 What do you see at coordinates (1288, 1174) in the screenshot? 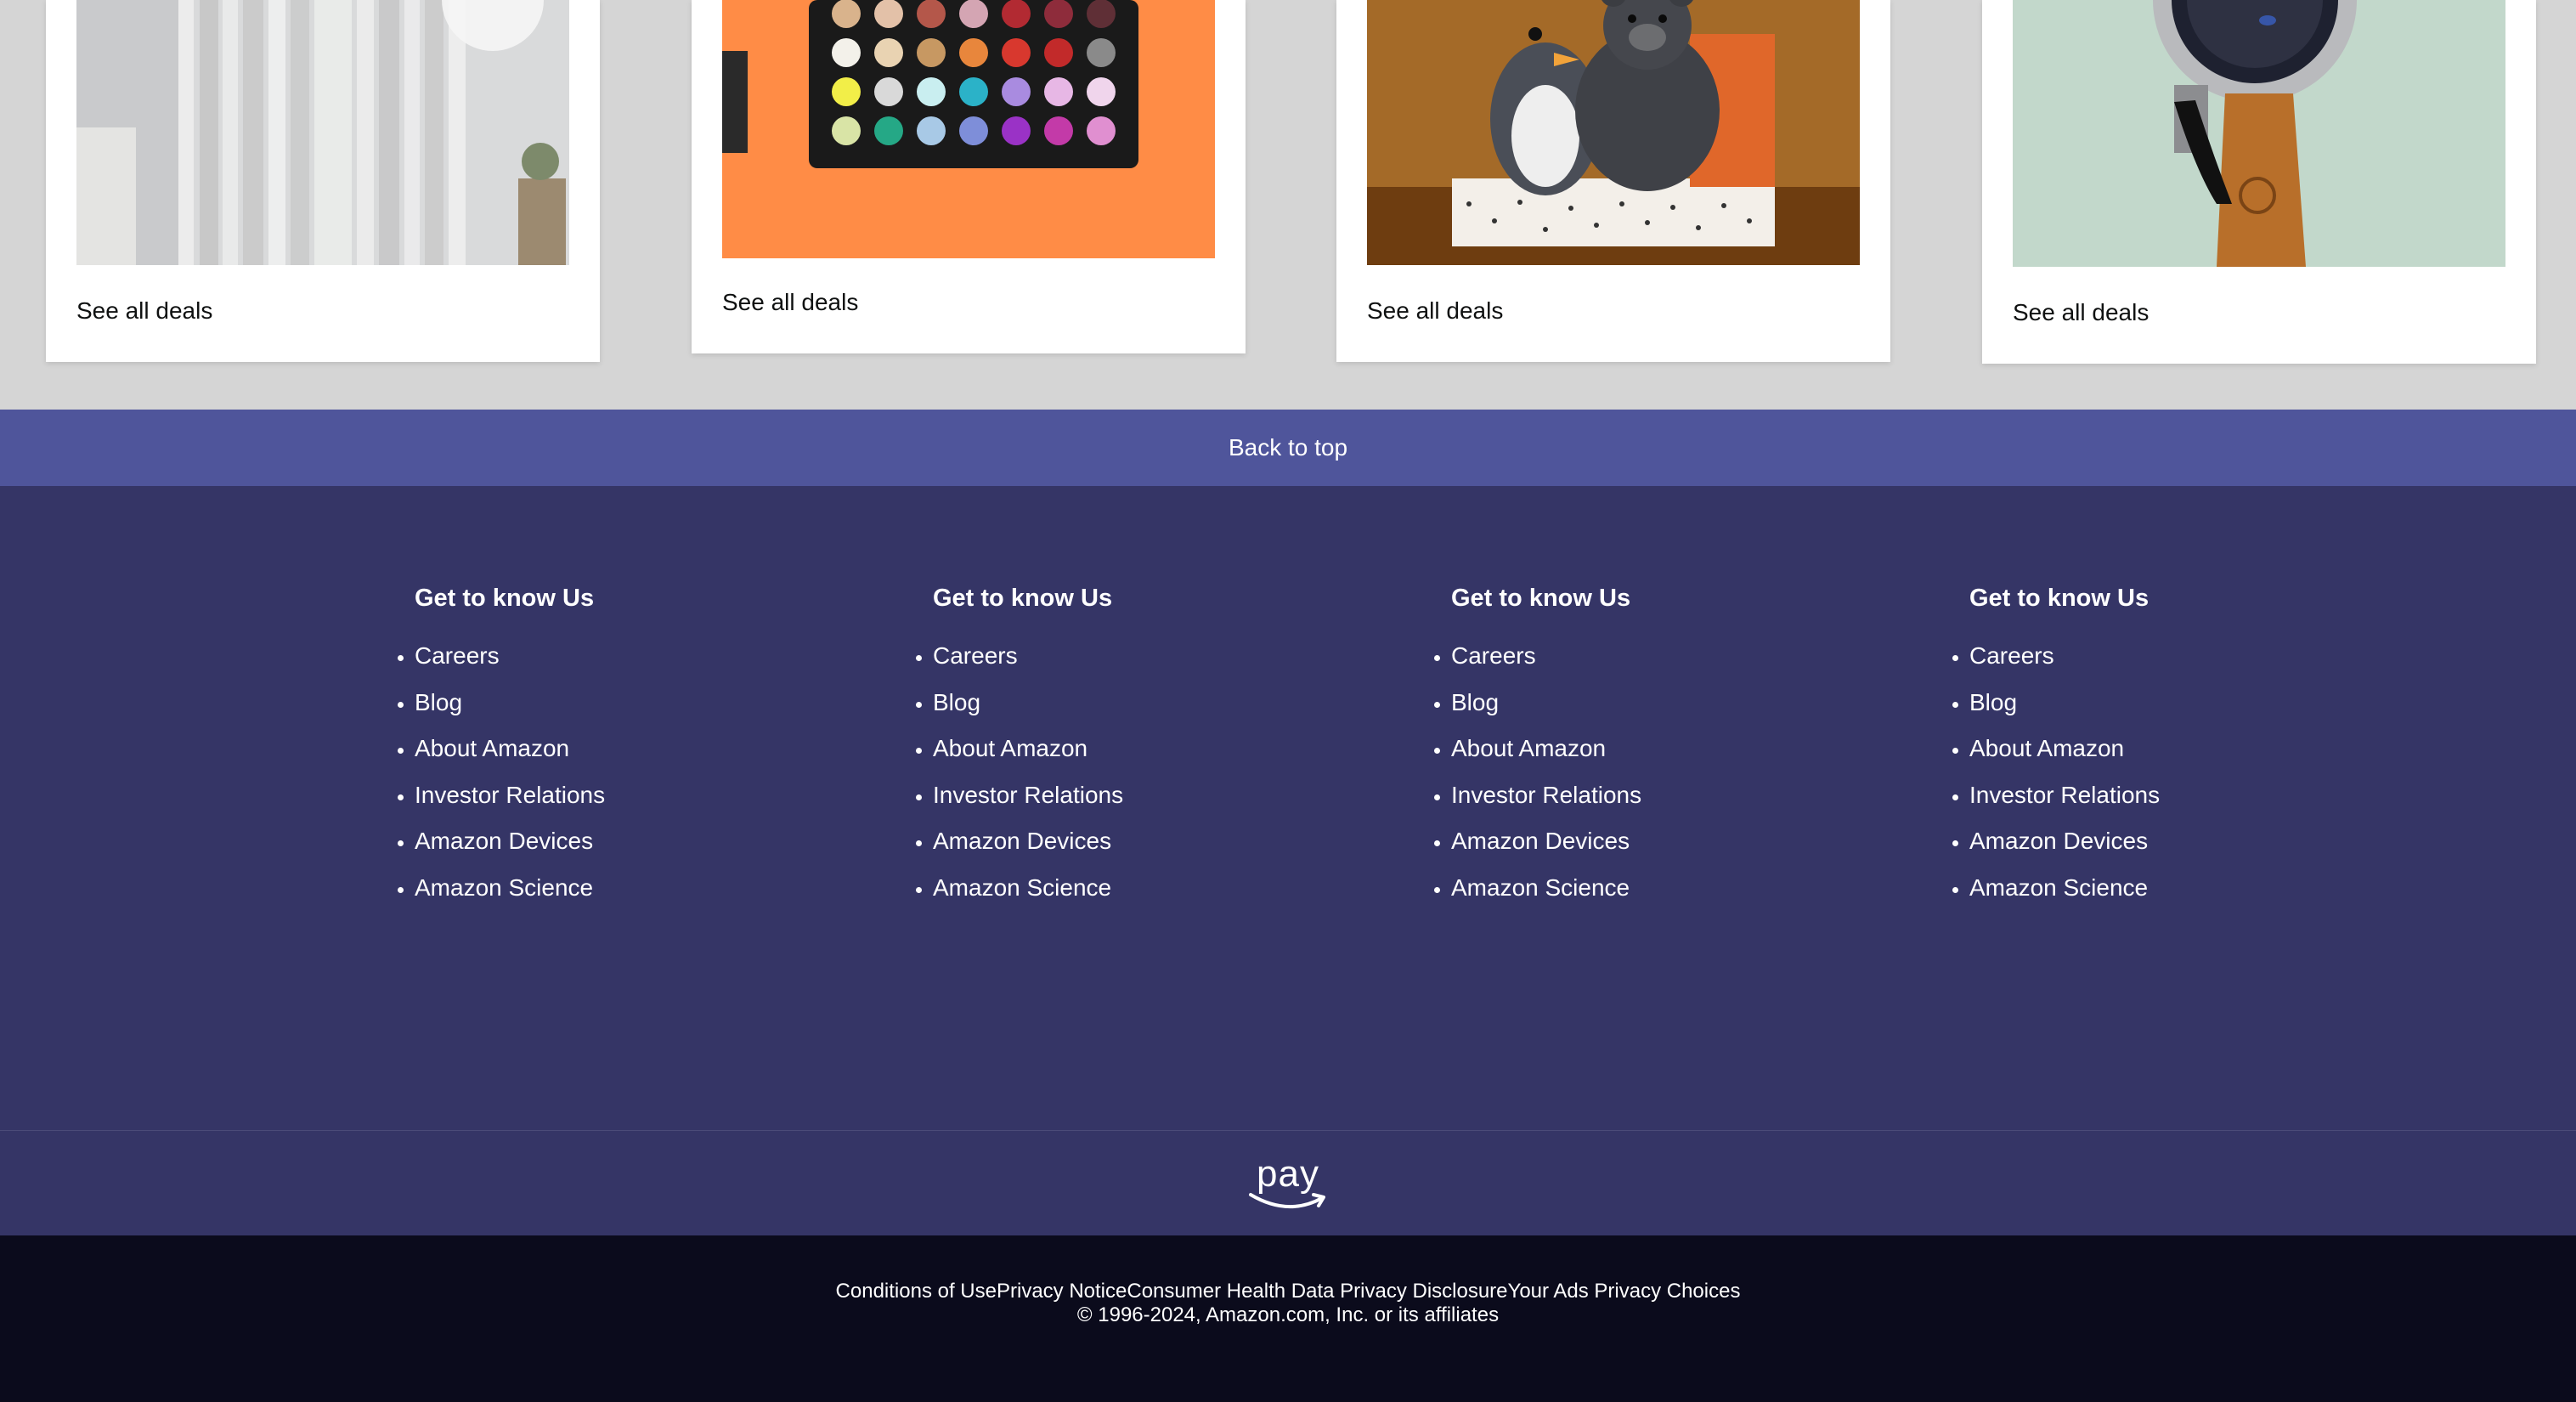
I see `pay-logo-text: pay` at bounding box center [1288, 1174].